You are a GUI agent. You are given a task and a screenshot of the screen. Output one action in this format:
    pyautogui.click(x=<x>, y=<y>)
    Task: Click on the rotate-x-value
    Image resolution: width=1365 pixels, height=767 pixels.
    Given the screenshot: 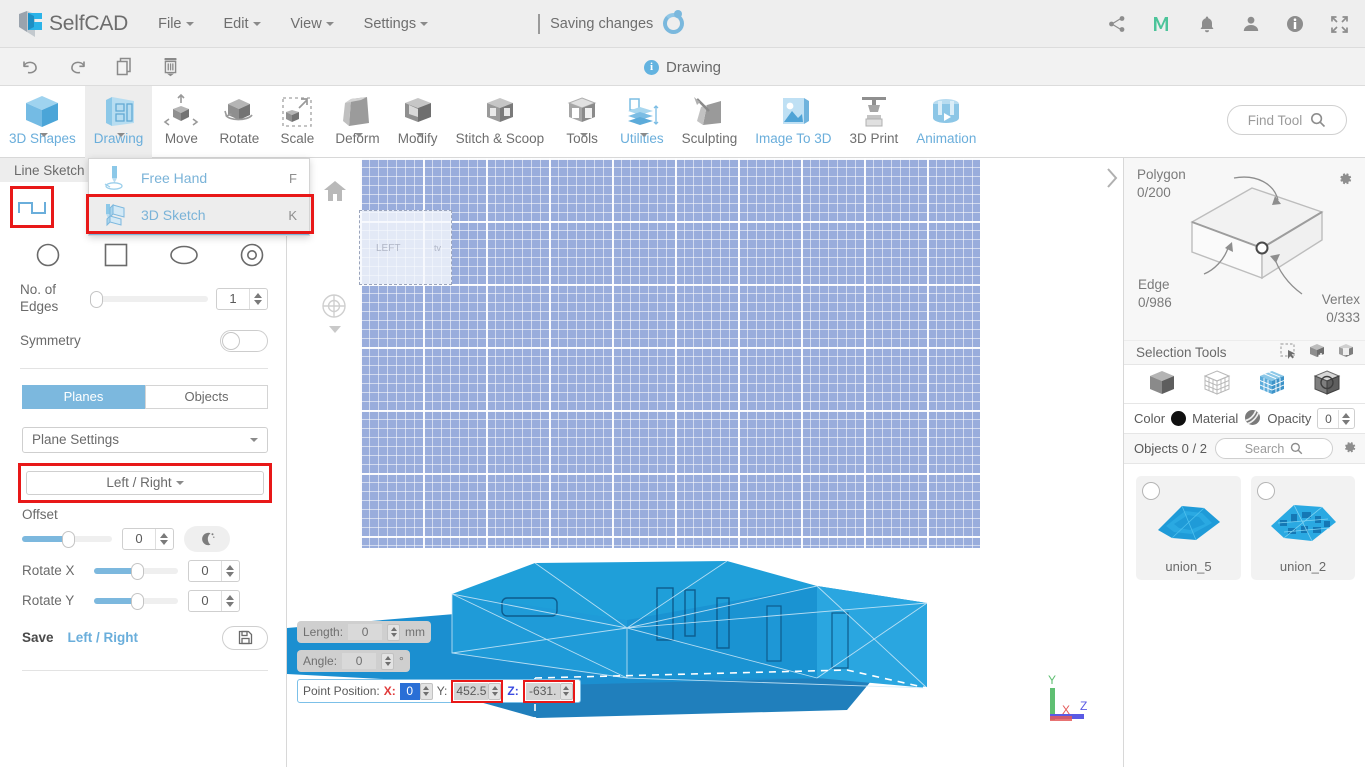 What is the action you would take?
    pyautogui.click(x=205, y=571)
    